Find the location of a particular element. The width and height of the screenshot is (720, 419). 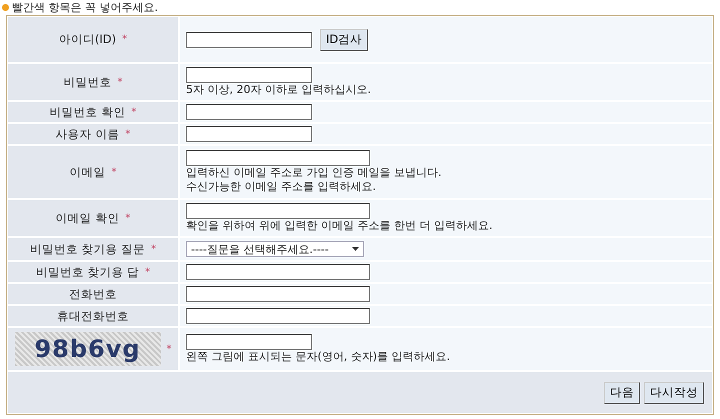

field-label: 사용자 이름 is located at coordinates (88, 134).